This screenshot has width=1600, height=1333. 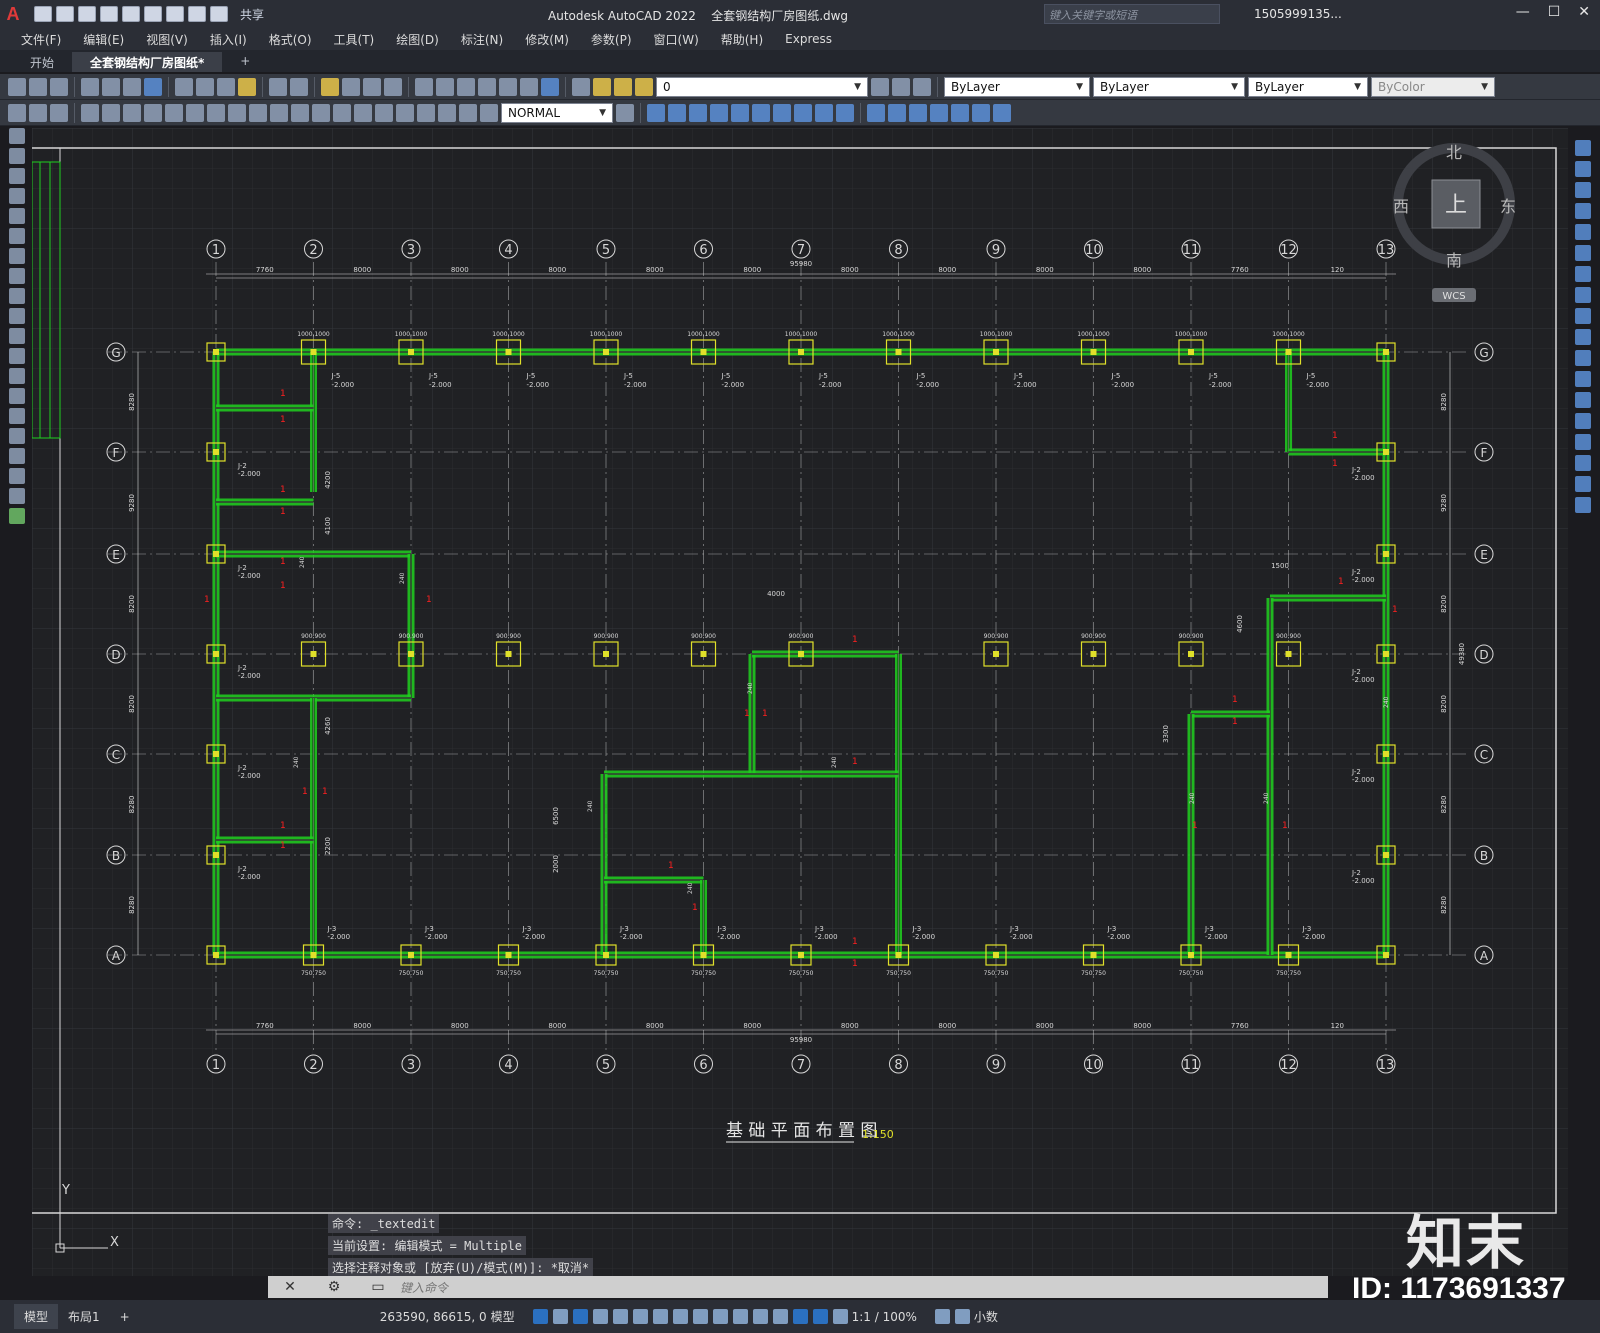 I want to click on quick-select-icon, so click(x=38, y=112).